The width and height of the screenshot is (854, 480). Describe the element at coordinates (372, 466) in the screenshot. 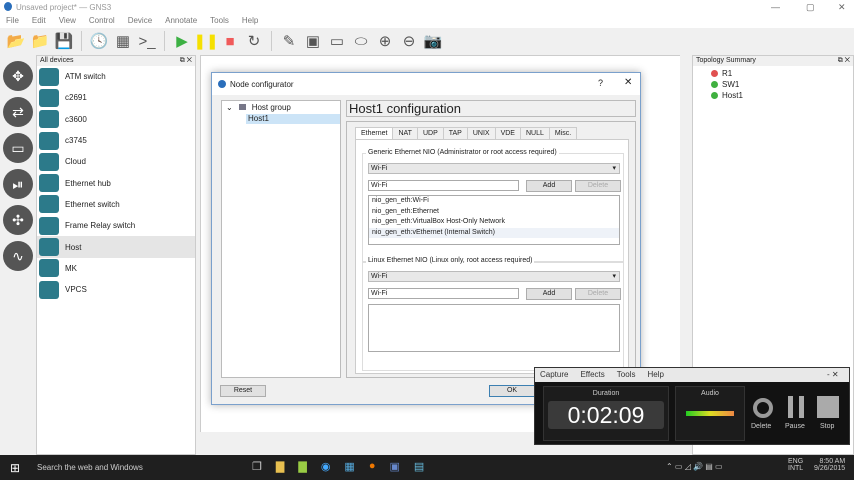

I see `firefox-icon: ●` at that location.